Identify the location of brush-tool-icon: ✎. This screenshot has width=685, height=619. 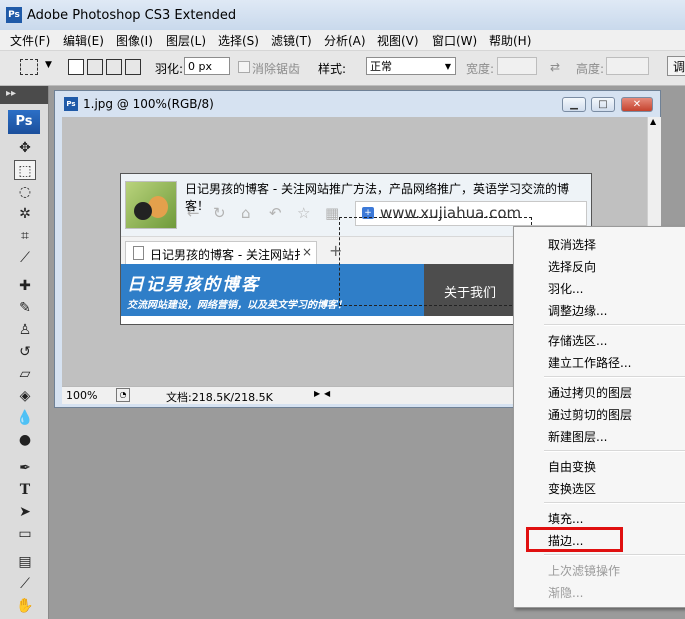
(25, 308).